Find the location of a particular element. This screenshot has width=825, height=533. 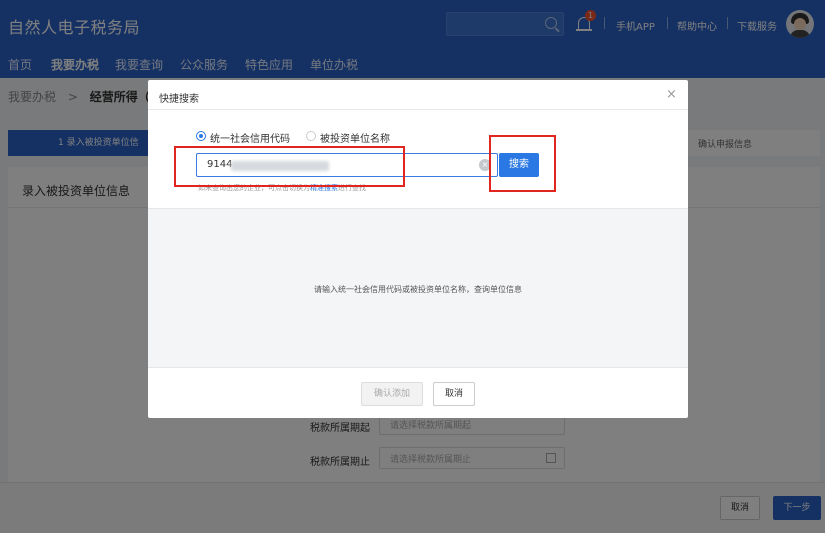

divider is located at coordinates (418, 109).